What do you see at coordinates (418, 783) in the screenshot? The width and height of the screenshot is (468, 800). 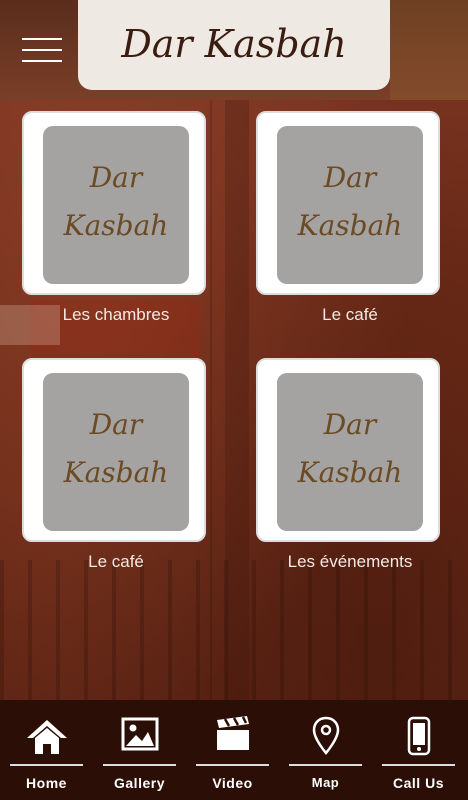 I see `nav-label: Call Us` at bounding box center [418, 783].